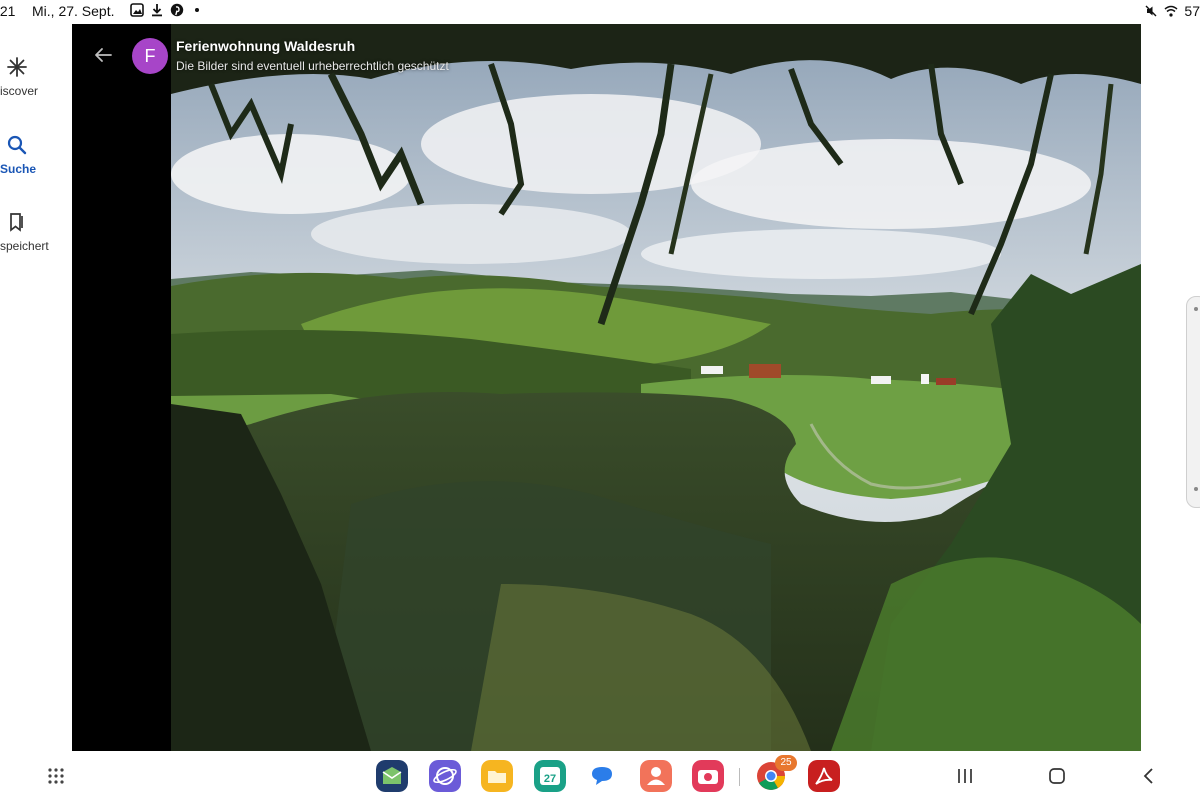 The height and width of the screenshot is (800, 1200). Describe the element at coordinates (197, 10) in the screenshot. I see `more-notifications-dot-icon` at that location.